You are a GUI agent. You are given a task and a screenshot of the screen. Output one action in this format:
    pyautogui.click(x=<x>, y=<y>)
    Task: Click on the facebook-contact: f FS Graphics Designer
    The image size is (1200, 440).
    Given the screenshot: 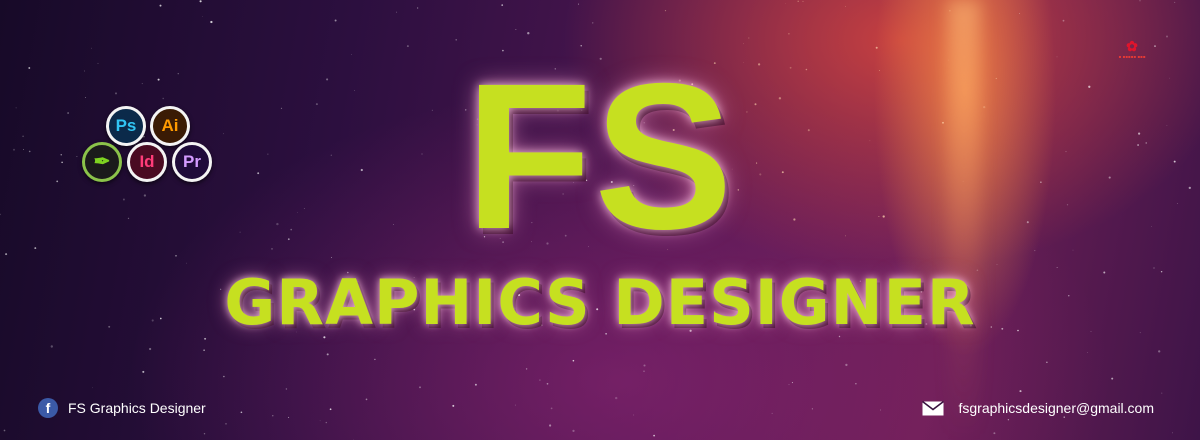 What is the action you would take?
    pyautogui.click(x=122, y=408)
    